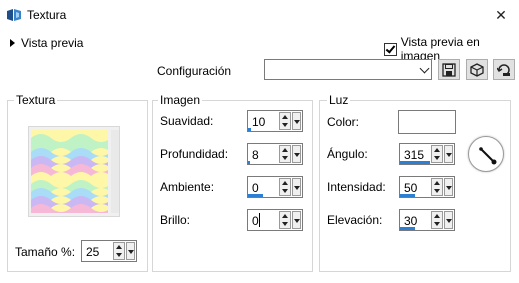 This screenshot has height=283, width=519. Describe the element at coordinates (109, 251) in the screenshot. I see `size-spinner: 25` at that location.